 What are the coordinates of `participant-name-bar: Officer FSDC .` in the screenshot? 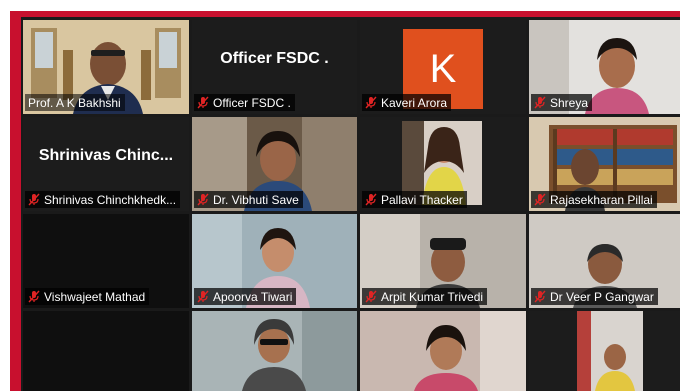 It's located at (244, 102).